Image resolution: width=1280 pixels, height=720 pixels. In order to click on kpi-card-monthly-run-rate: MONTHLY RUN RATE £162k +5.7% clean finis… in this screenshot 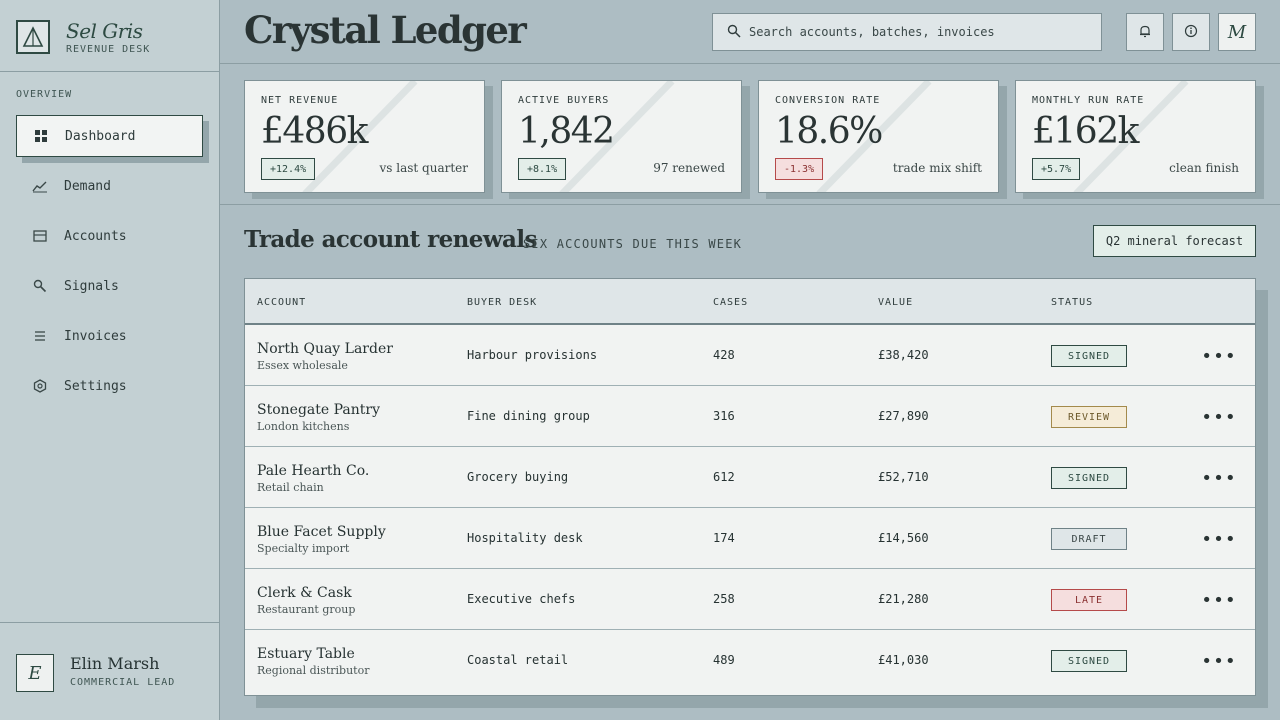, I will do `click(1135, 136)`.